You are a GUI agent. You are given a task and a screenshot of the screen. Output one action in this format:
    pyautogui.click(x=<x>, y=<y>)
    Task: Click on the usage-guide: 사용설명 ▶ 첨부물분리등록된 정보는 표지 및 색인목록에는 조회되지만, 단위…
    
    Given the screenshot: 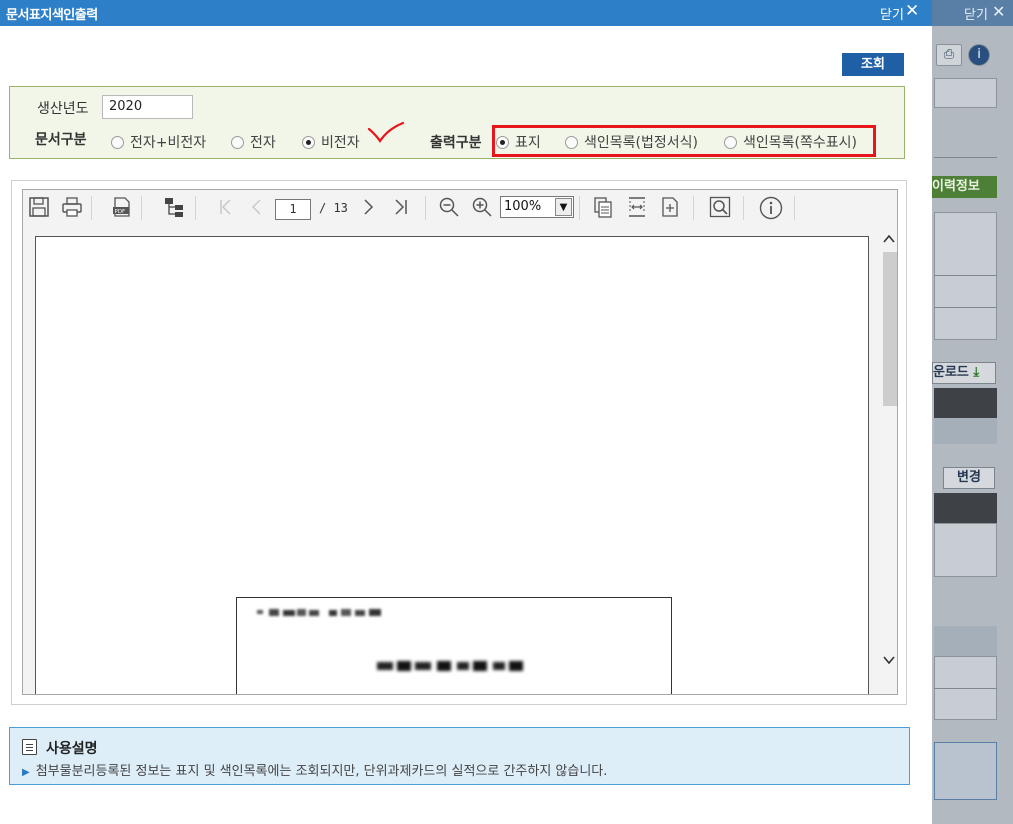 What is the action you would take?
    pyautogui.click(x=459, y=756)
    